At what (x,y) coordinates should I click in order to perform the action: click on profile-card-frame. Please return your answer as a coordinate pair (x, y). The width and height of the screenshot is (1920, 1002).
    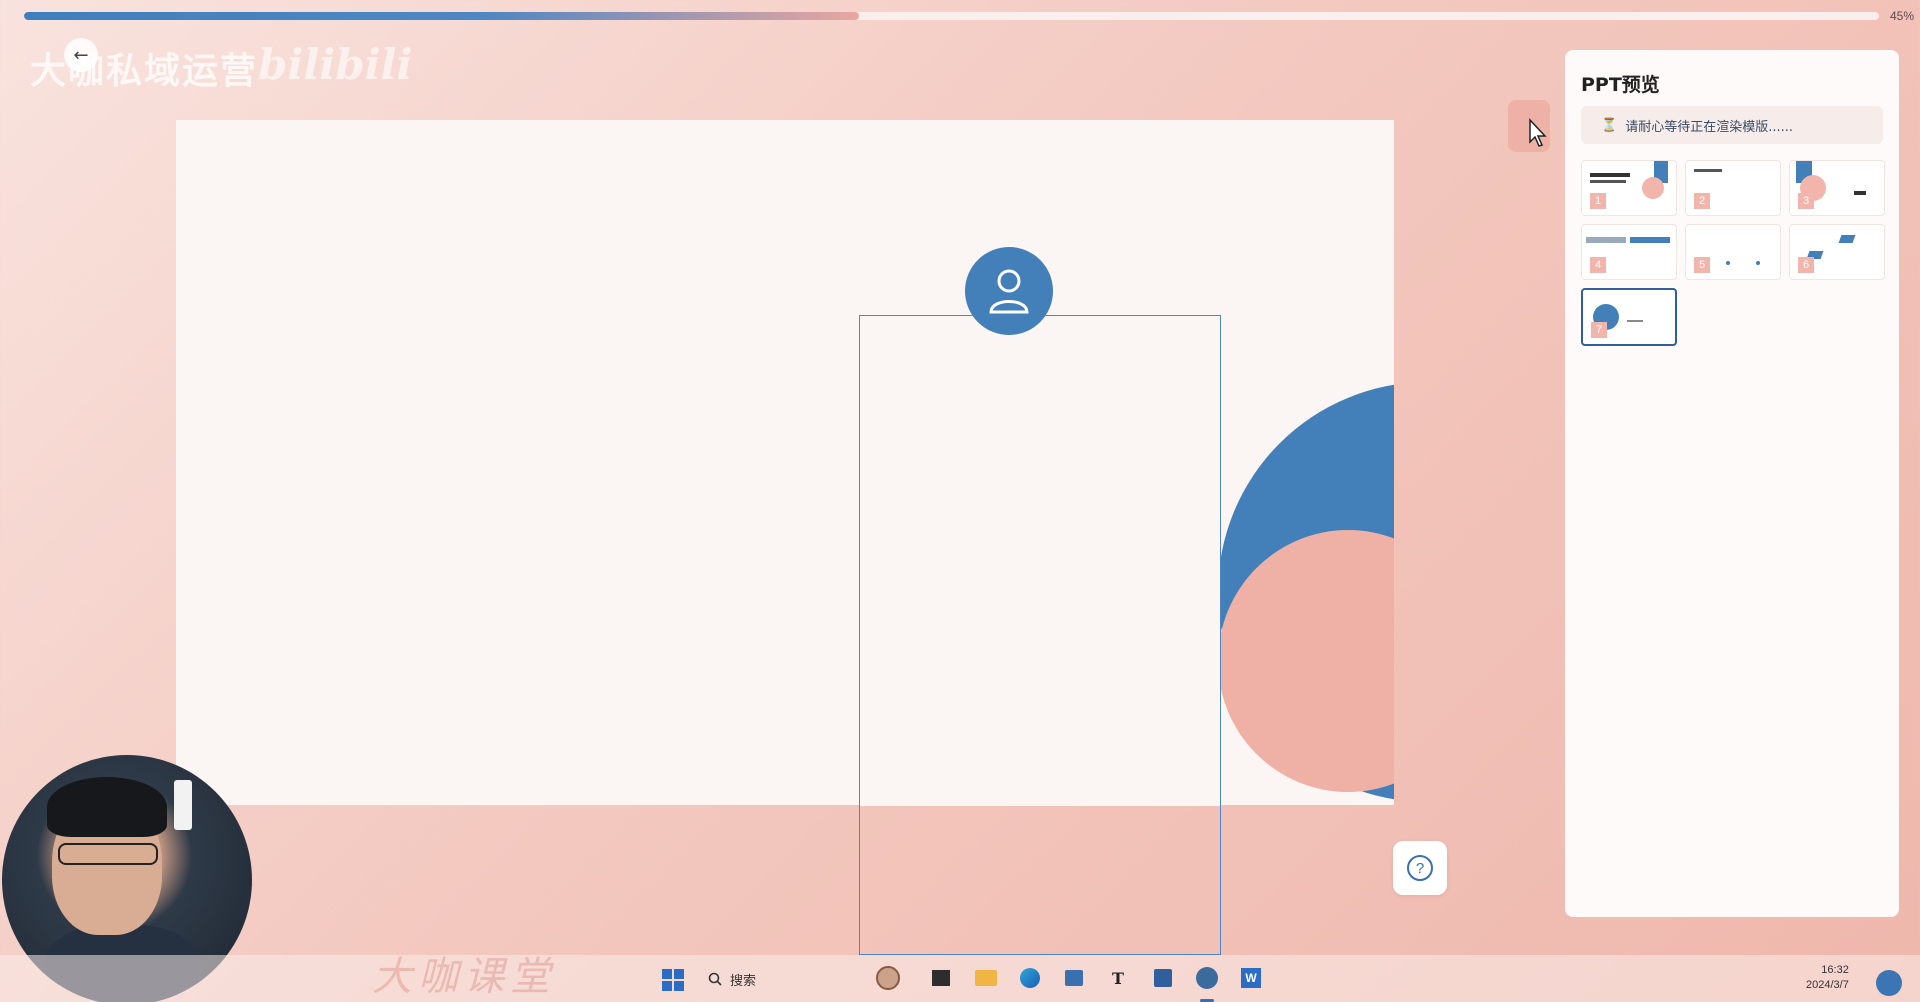
    Looking at the image, I should click on (1040, 635).